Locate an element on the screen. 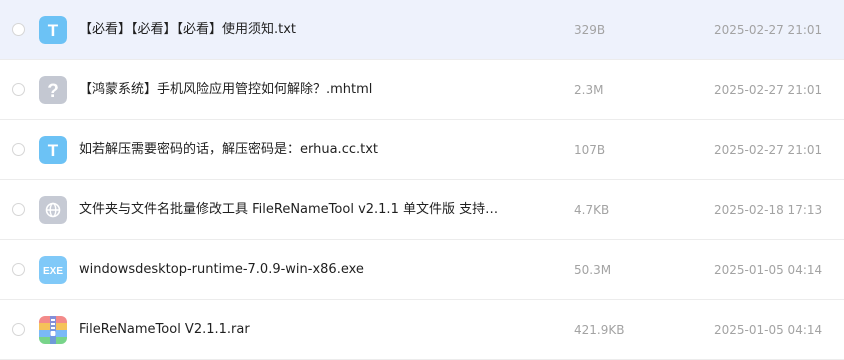  svg-text: EXE is located at coordinates (53, 271).